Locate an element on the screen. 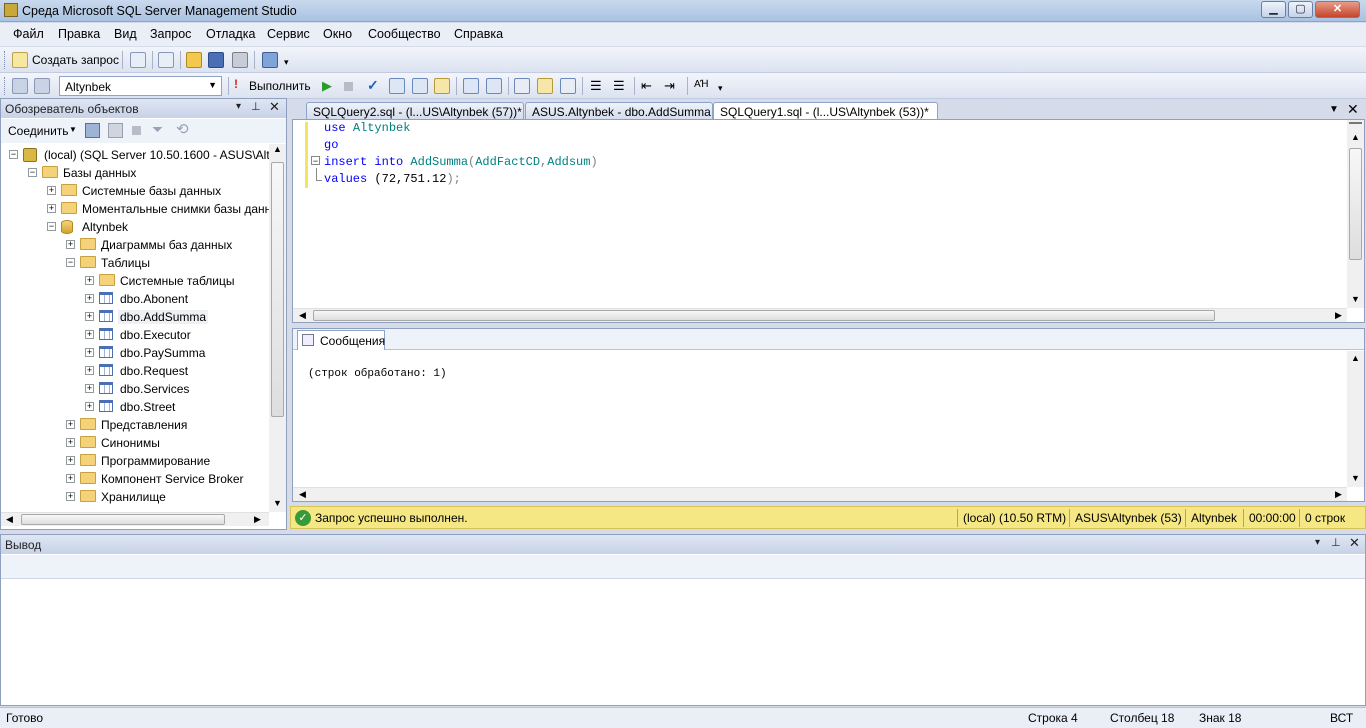  tree-node: + Компонент Service Broker is located at coordinates (135, 479).